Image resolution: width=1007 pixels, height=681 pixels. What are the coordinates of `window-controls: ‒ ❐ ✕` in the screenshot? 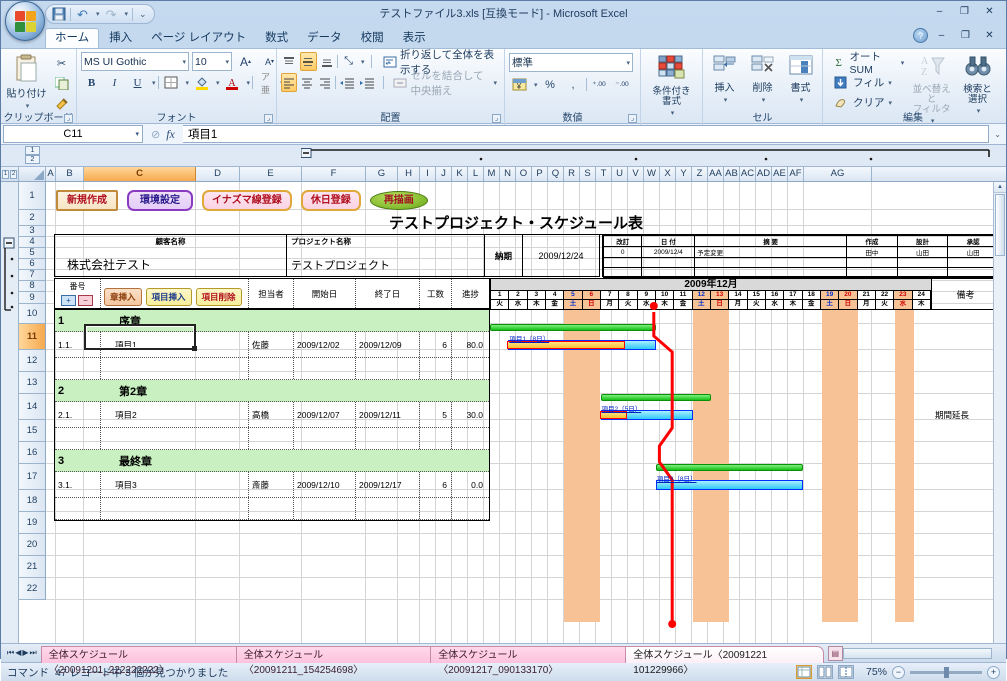 It's located at (964, 11).